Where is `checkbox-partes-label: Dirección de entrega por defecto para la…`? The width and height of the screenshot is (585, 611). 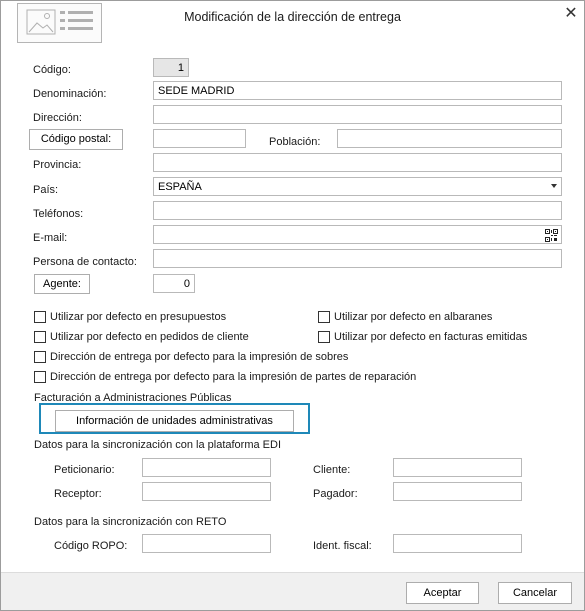
checkbox-partes-label: Dirección de entrega por defecto para la… is located at coordinates (233, 377).